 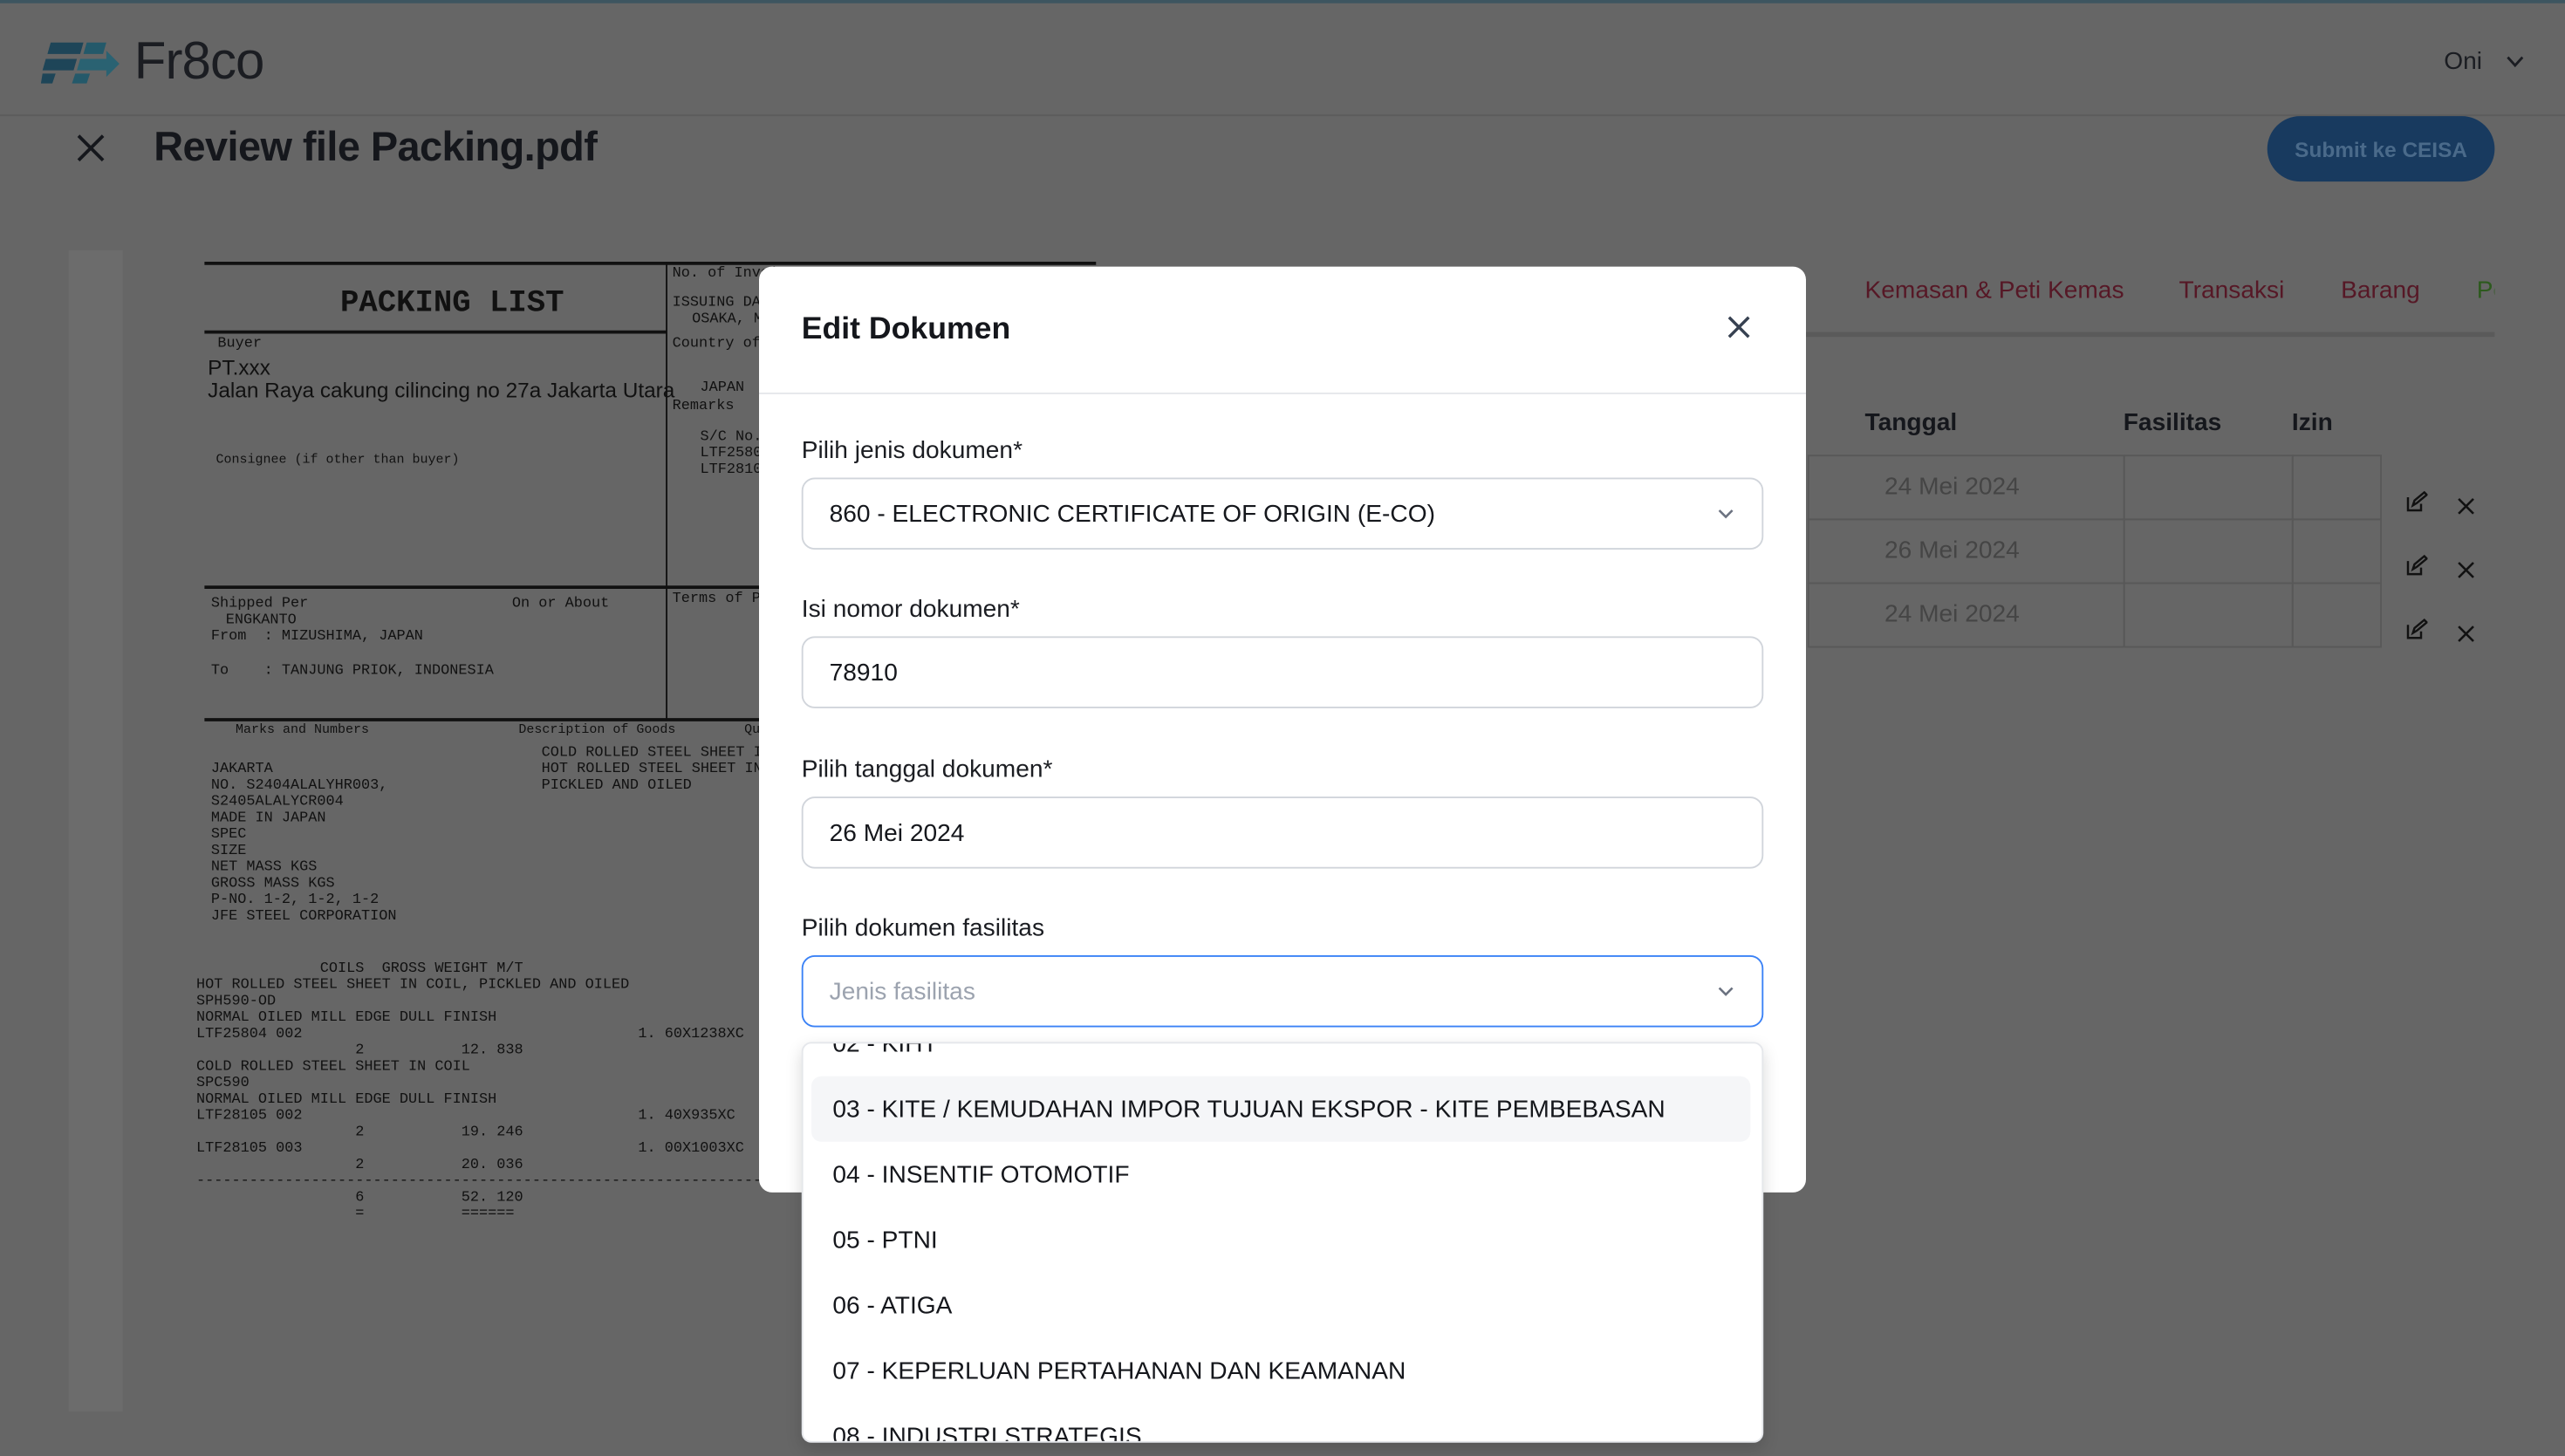 I want to click on modal-title: Edit Dokumen, so click(x=906, y=329).